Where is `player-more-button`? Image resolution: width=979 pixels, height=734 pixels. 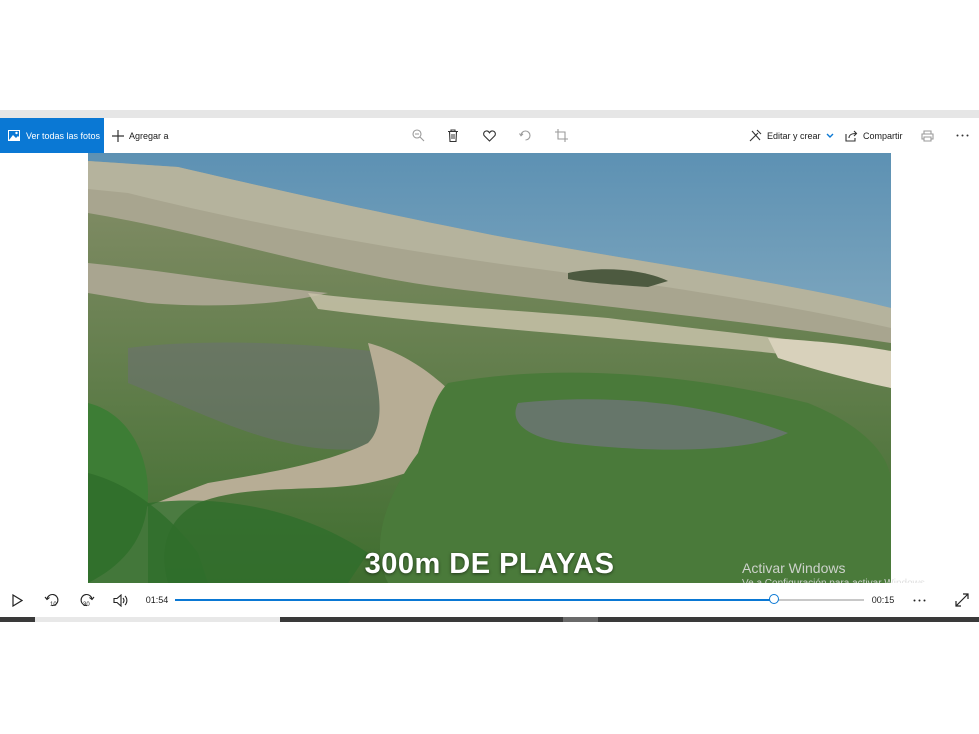 player-more-button is located at coordinates (919, 600).